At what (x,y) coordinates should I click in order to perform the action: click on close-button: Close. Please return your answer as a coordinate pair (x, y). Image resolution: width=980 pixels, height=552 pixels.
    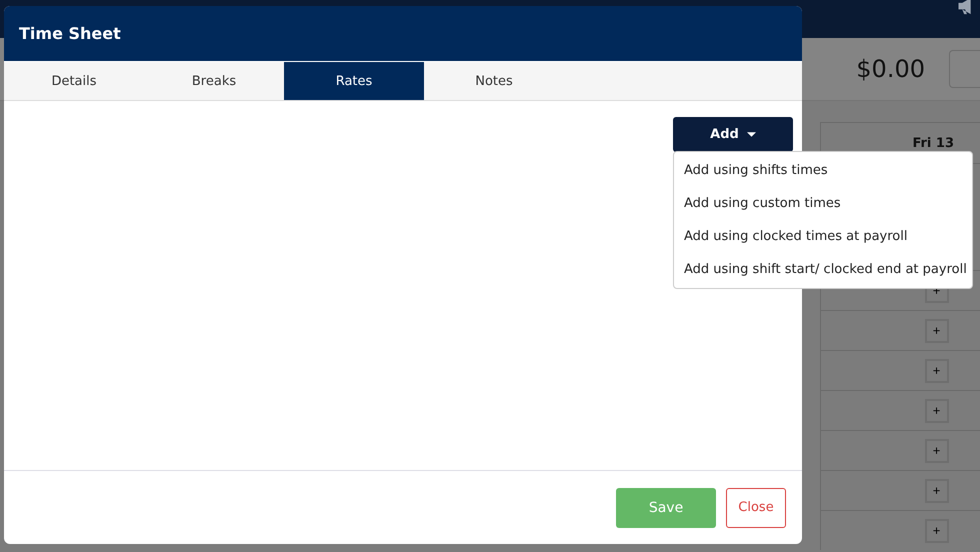
    Looking at the image, I should click on (756, 508).